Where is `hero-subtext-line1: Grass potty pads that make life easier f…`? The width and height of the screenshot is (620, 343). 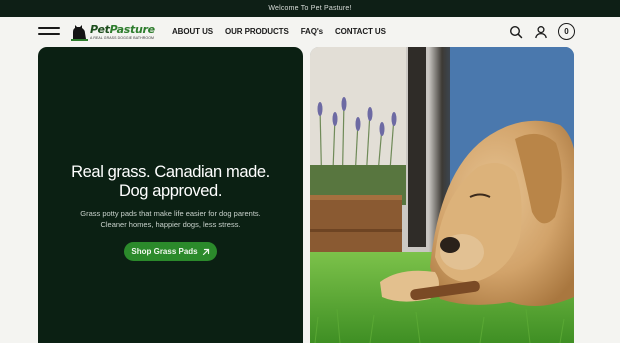
hero-subtext-line1: Grass potty pads that make life easier f… is located at coordinates (170, 213).